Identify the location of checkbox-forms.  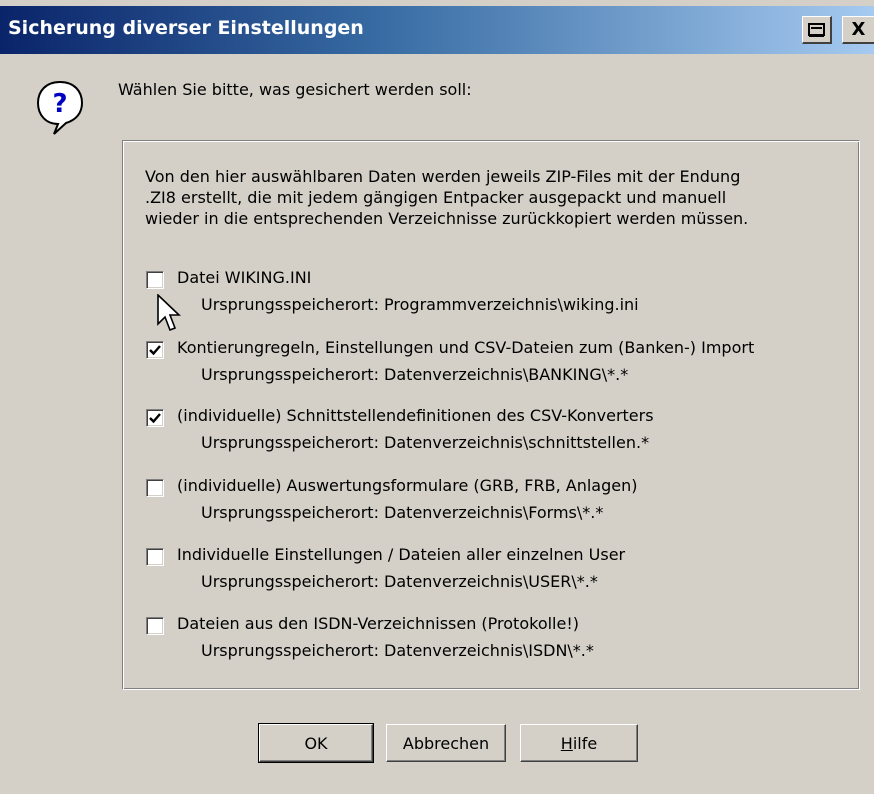
(155, 488).